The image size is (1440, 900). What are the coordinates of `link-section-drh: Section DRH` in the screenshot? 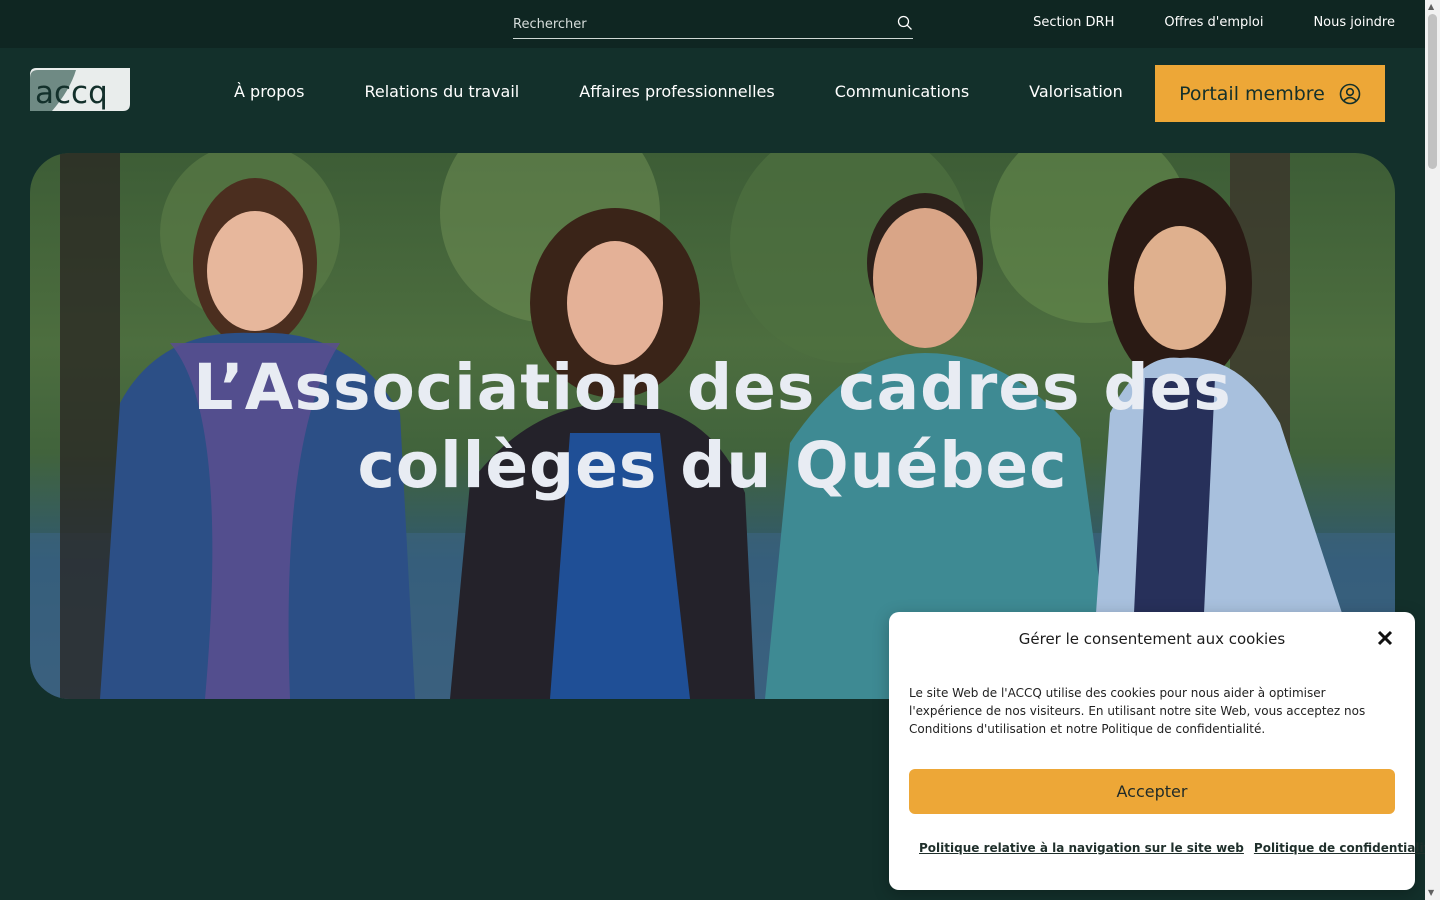 It's located at (1073, 22).